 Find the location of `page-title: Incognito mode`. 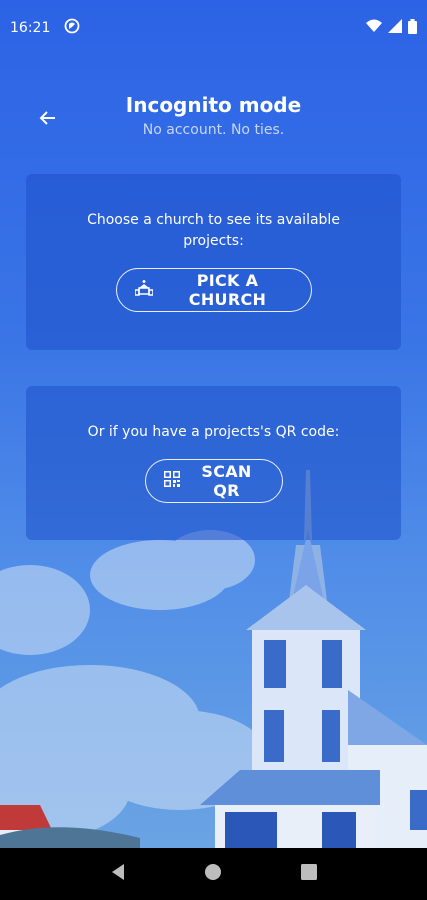

page-title: Incognito mode is located at coordinates (213, 105).